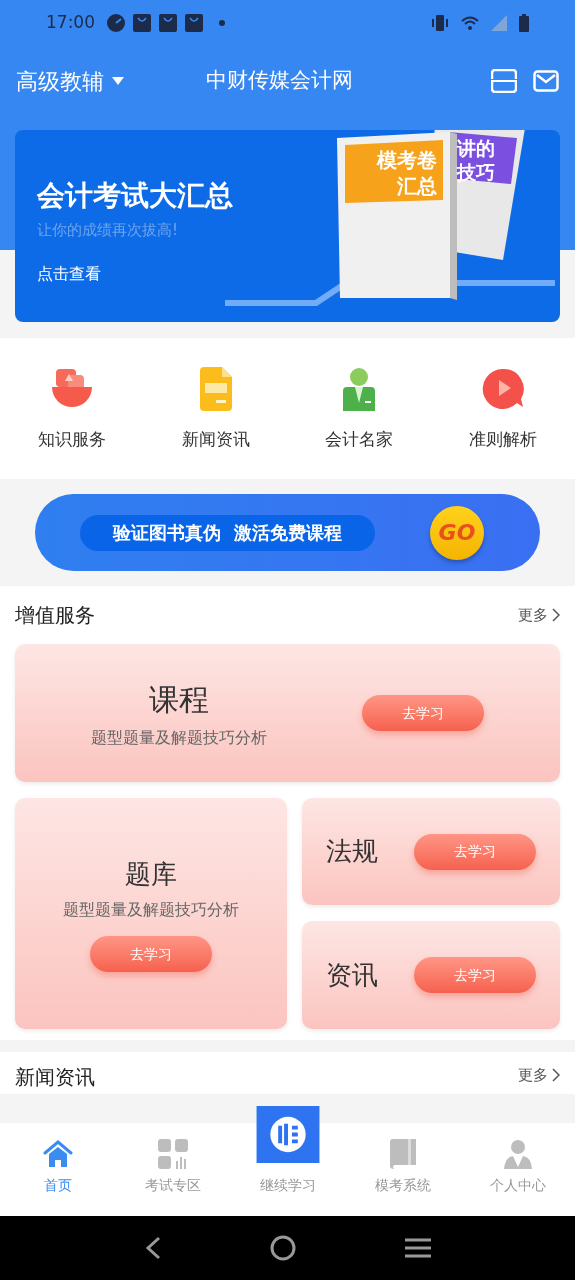 This screenshot has height=1280, width=575. Describe the element at coordinates (287, 713) in the screenshot. I see `course-card: 课程 题型题量及解题技巧分析 去学习` at that location.